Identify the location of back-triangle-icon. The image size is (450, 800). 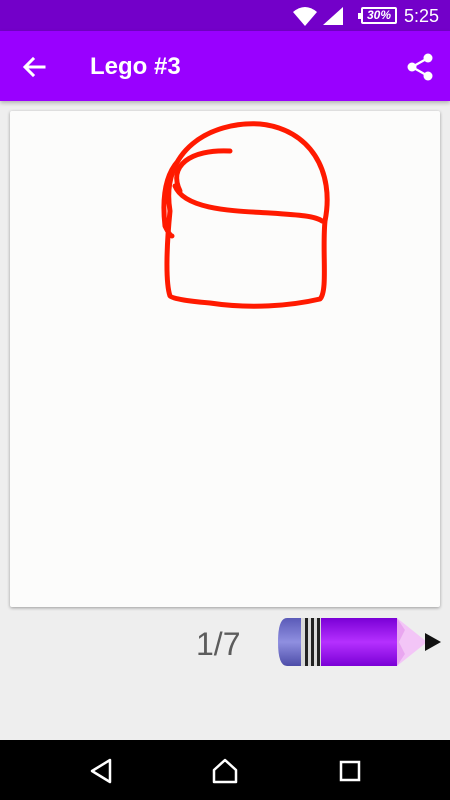
(101, 771).